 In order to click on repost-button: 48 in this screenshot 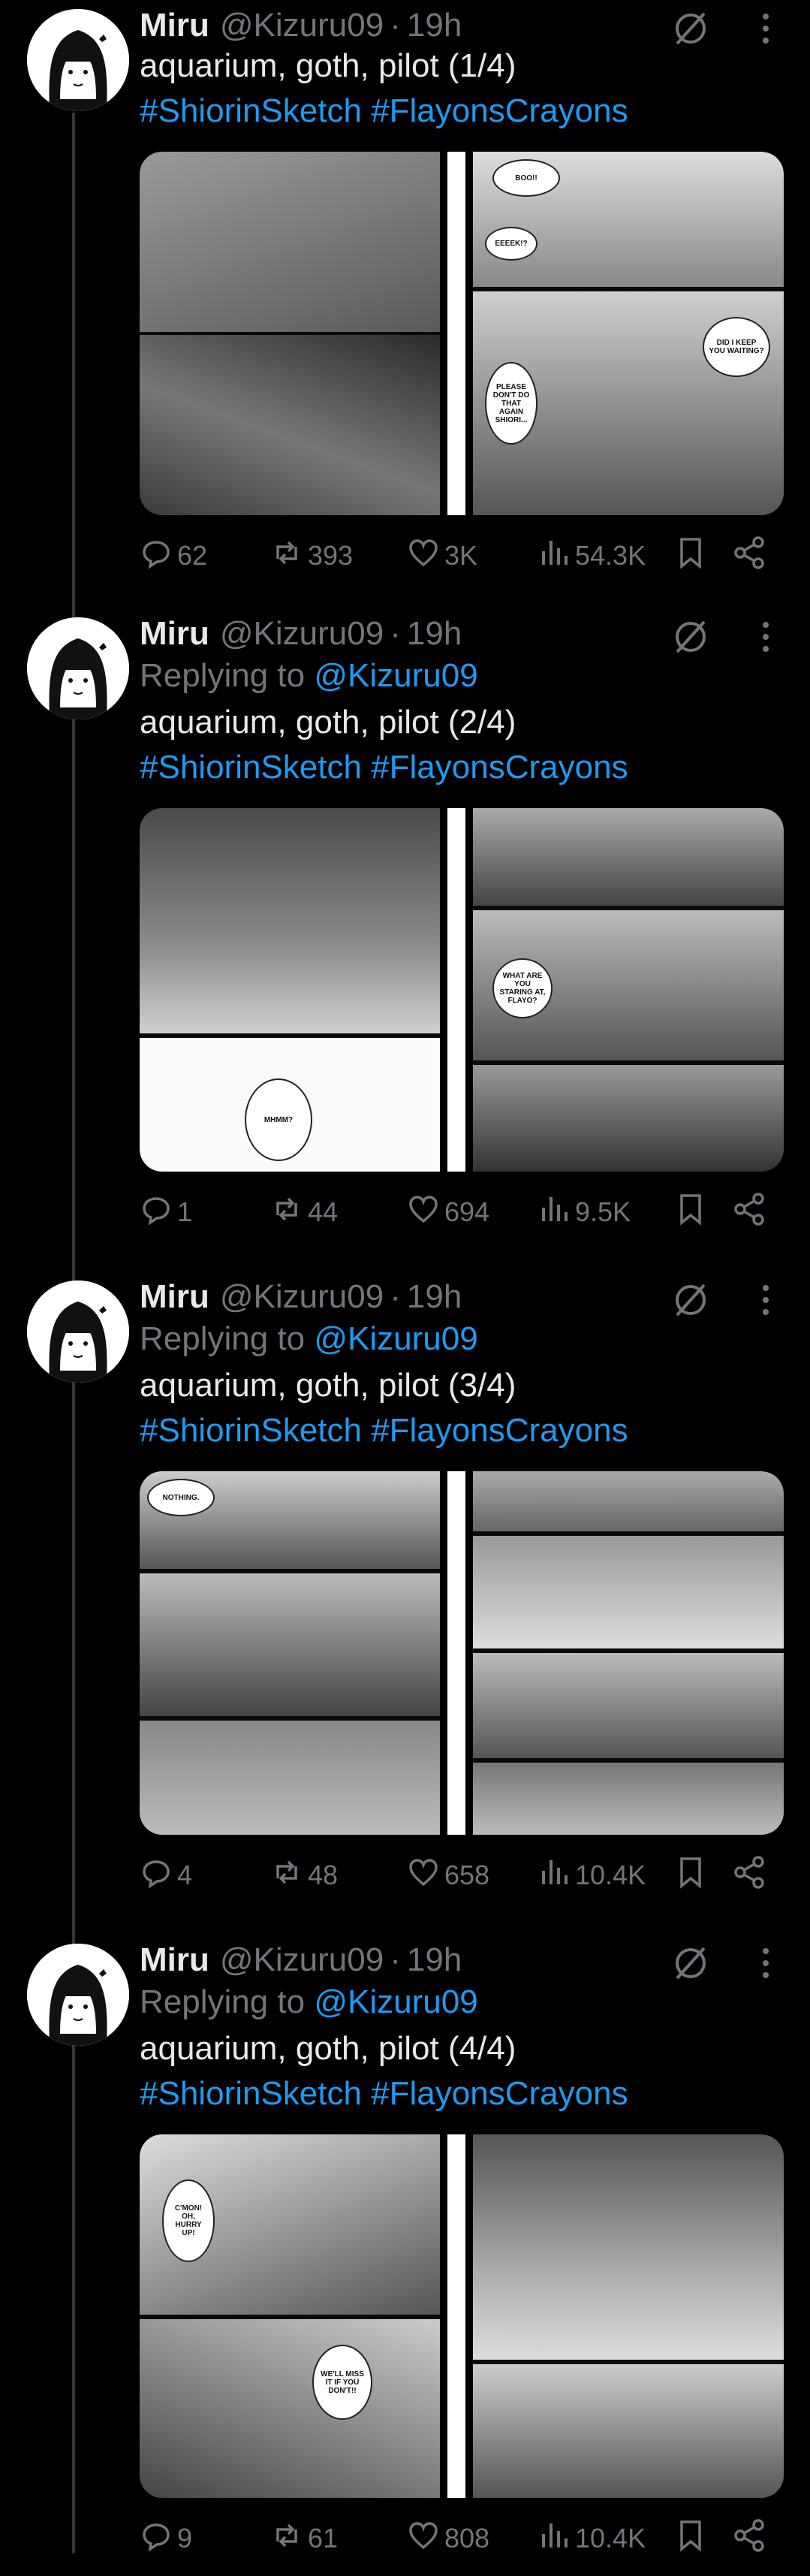, I will do `click(304, 1875)`.